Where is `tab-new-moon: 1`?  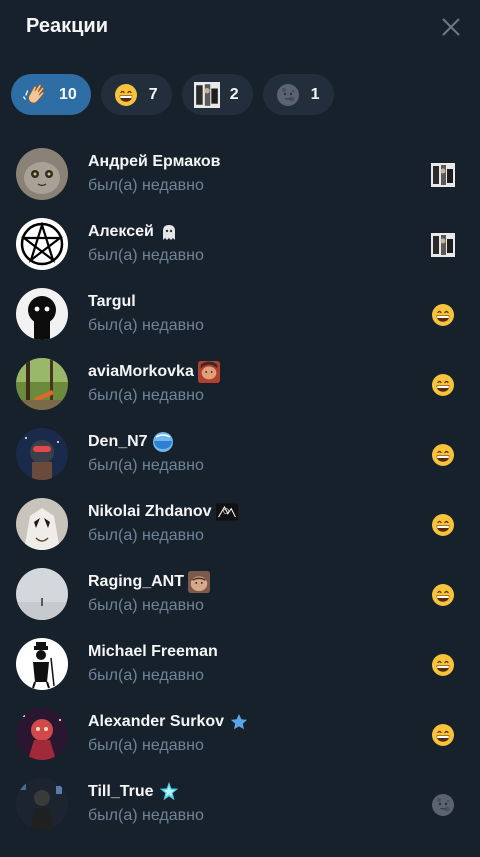
tab-new-moon: 1 is located at coordinates (298, 94).